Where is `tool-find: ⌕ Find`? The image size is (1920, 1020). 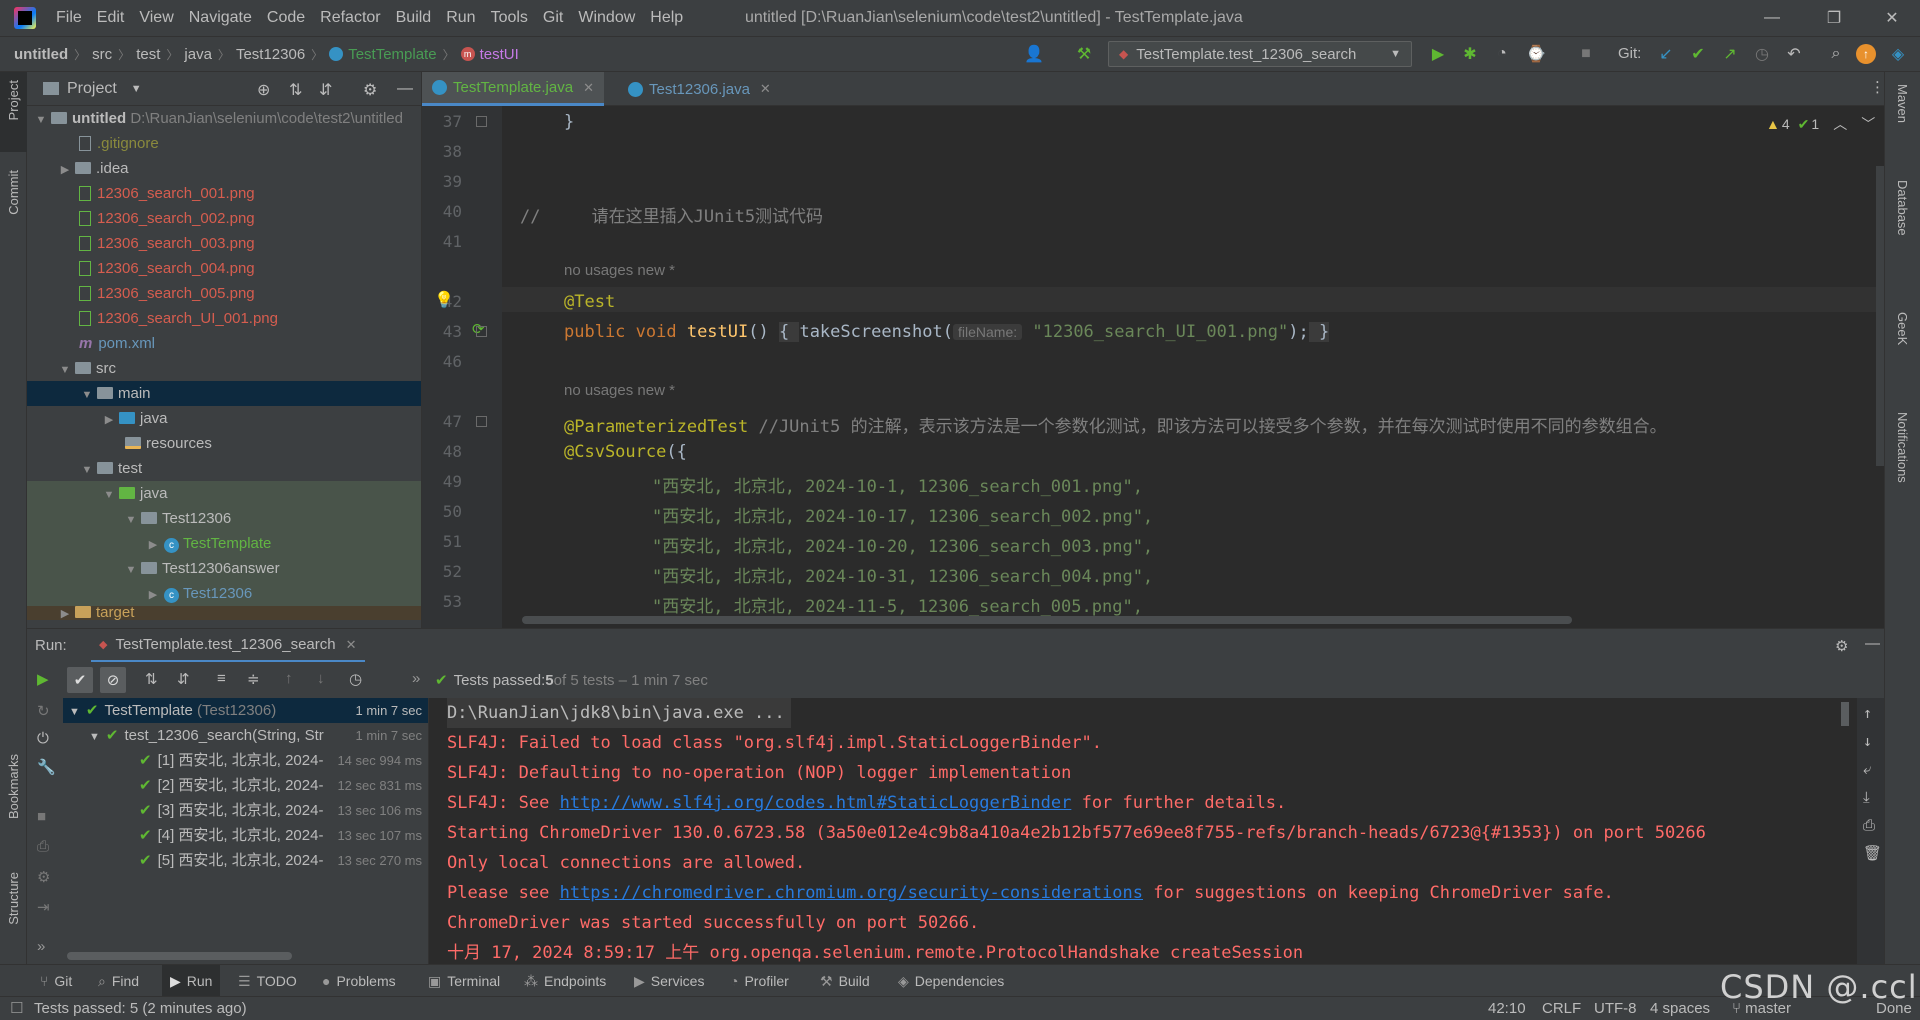 tool-find: ⌕ Find is located at coordinates (118, 981).